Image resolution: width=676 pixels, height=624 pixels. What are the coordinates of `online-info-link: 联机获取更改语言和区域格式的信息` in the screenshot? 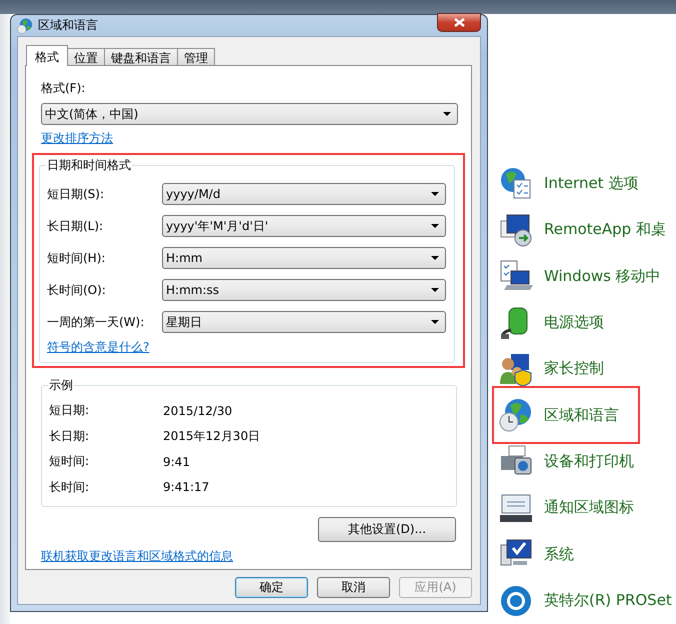 It's located at (137, 556).